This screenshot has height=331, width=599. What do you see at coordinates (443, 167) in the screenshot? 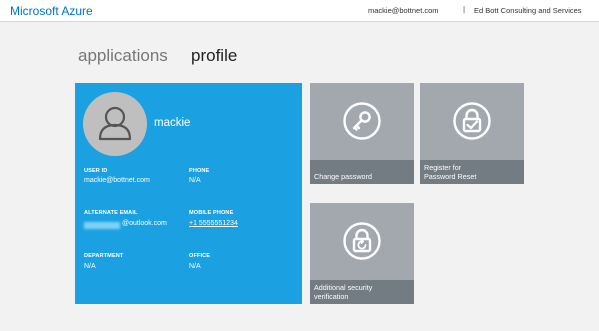
I see `register-reset-label-line1: Register for` at bounding box center [443, 167].